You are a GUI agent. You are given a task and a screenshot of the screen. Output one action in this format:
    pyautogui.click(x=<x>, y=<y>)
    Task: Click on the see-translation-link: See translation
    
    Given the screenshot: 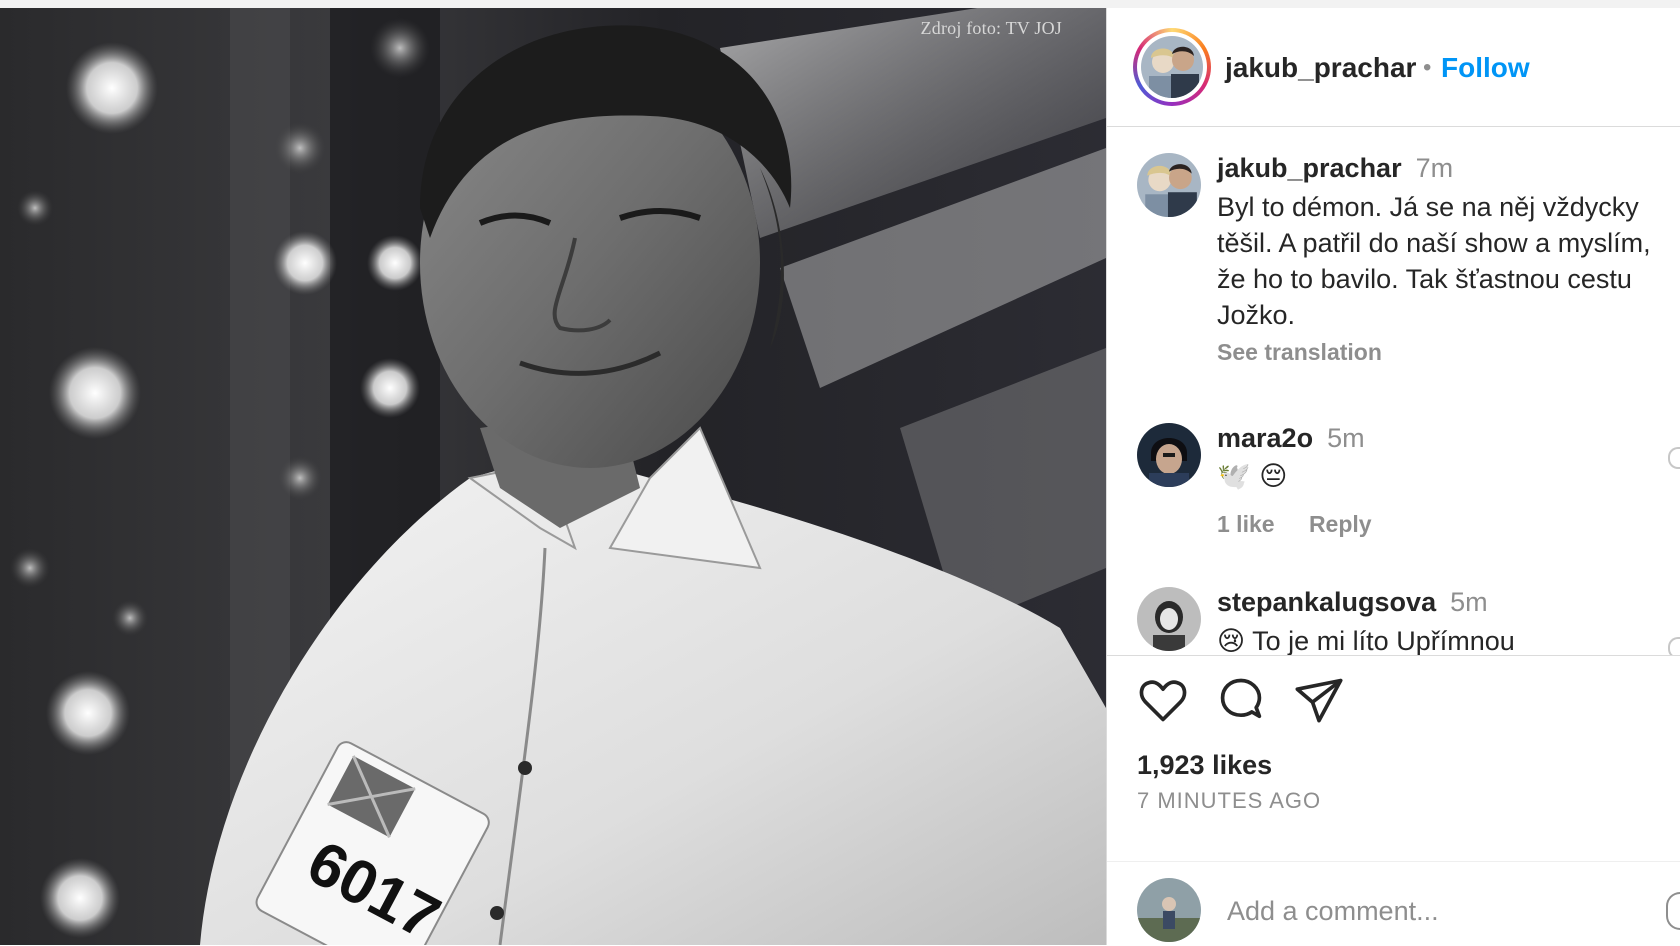 What is the action you would take?
    pyautogui.click(x=1313, y=352)
    